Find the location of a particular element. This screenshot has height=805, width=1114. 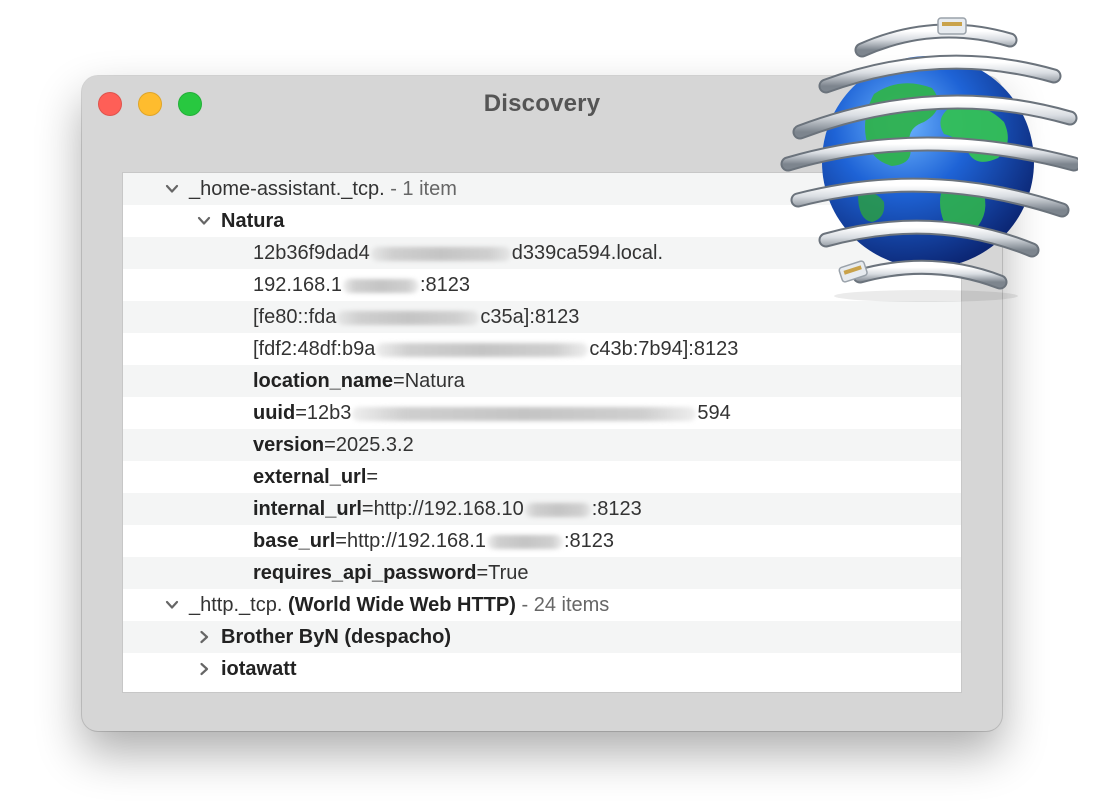

device-name: Natura is located at coordinates (253, 221).